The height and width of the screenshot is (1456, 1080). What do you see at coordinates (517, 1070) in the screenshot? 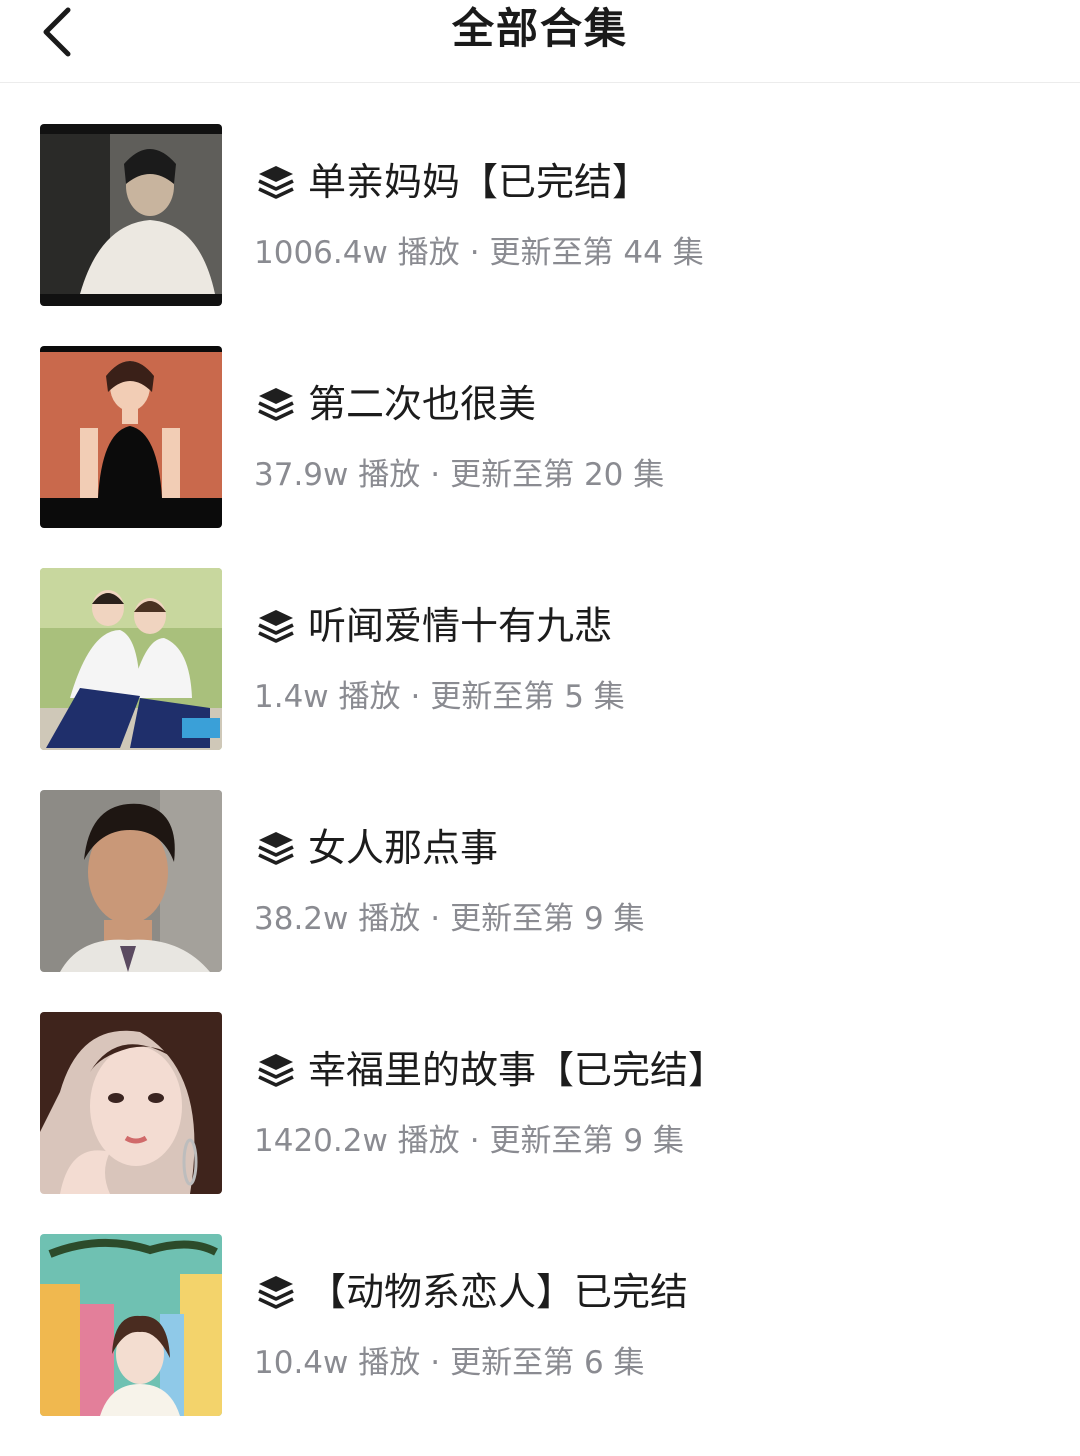
I see `collection-title: 幸福里的故事【已完结】` at bounding box center [517, 1070].